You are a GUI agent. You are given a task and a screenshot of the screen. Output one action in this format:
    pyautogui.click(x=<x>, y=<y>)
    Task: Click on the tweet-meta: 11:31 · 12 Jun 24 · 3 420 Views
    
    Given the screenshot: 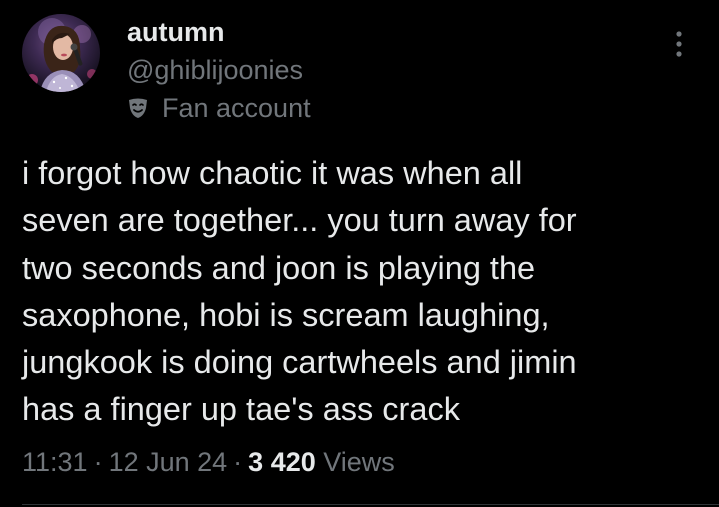 What is the action you would take?
    pyautogui.click(x=208, y=462)
    